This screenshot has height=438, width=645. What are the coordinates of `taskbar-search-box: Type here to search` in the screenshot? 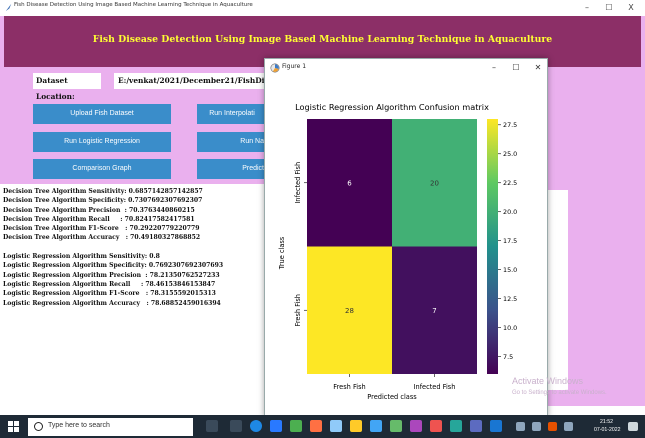 It's located at (110, 427).